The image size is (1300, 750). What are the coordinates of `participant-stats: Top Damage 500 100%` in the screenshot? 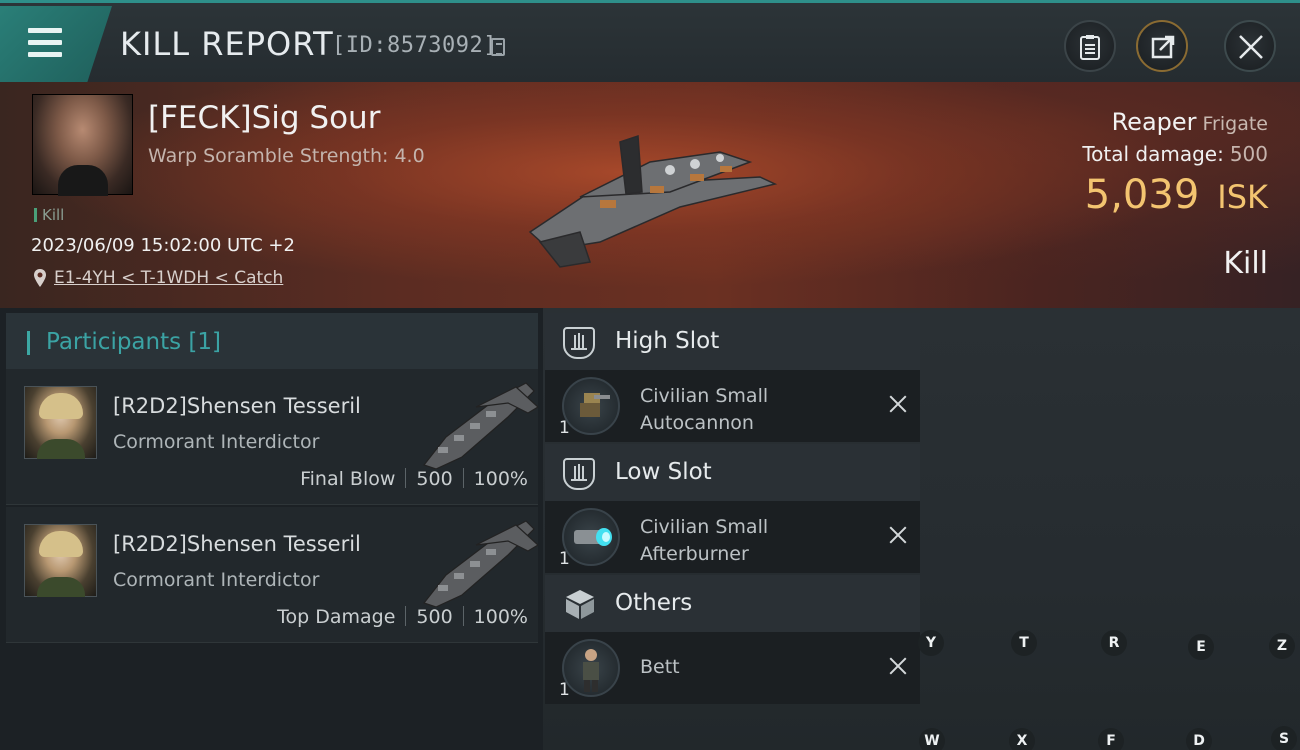 It's located at (402, 617).